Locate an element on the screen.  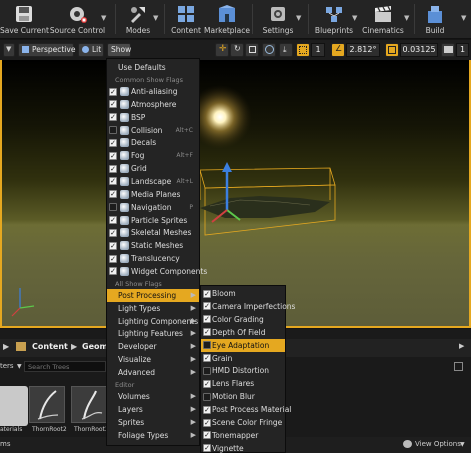
perspective-button: Perspective is located at coordinates (46, 50).